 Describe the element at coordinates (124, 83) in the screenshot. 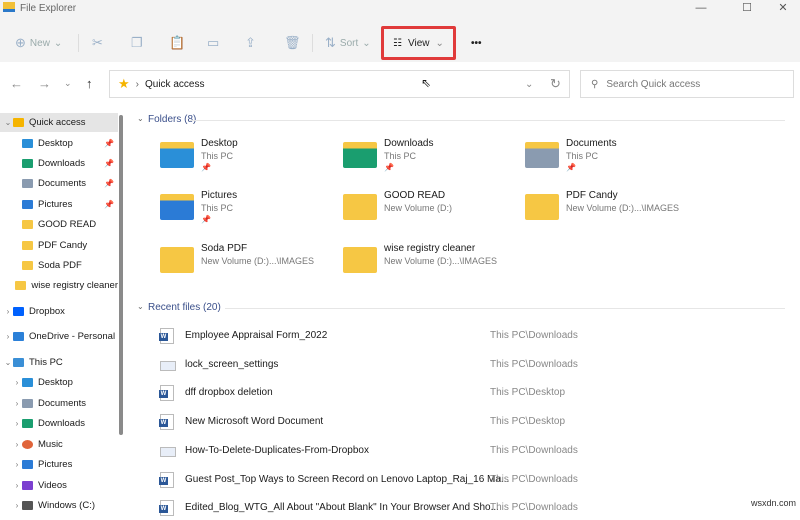

I see `star-icon: ★` at that location.